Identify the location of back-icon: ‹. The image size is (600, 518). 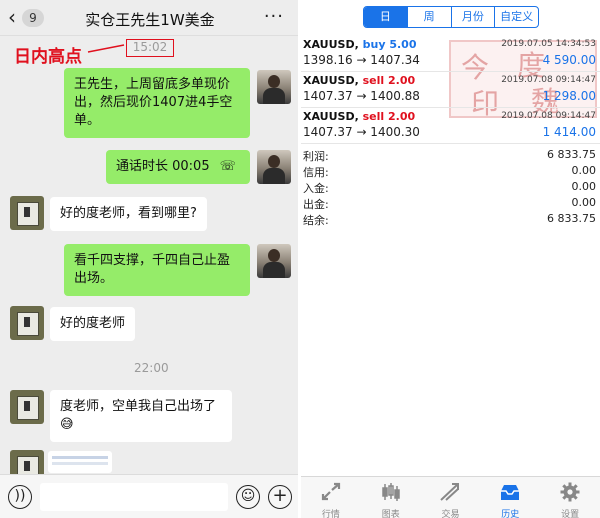
(12, 17).